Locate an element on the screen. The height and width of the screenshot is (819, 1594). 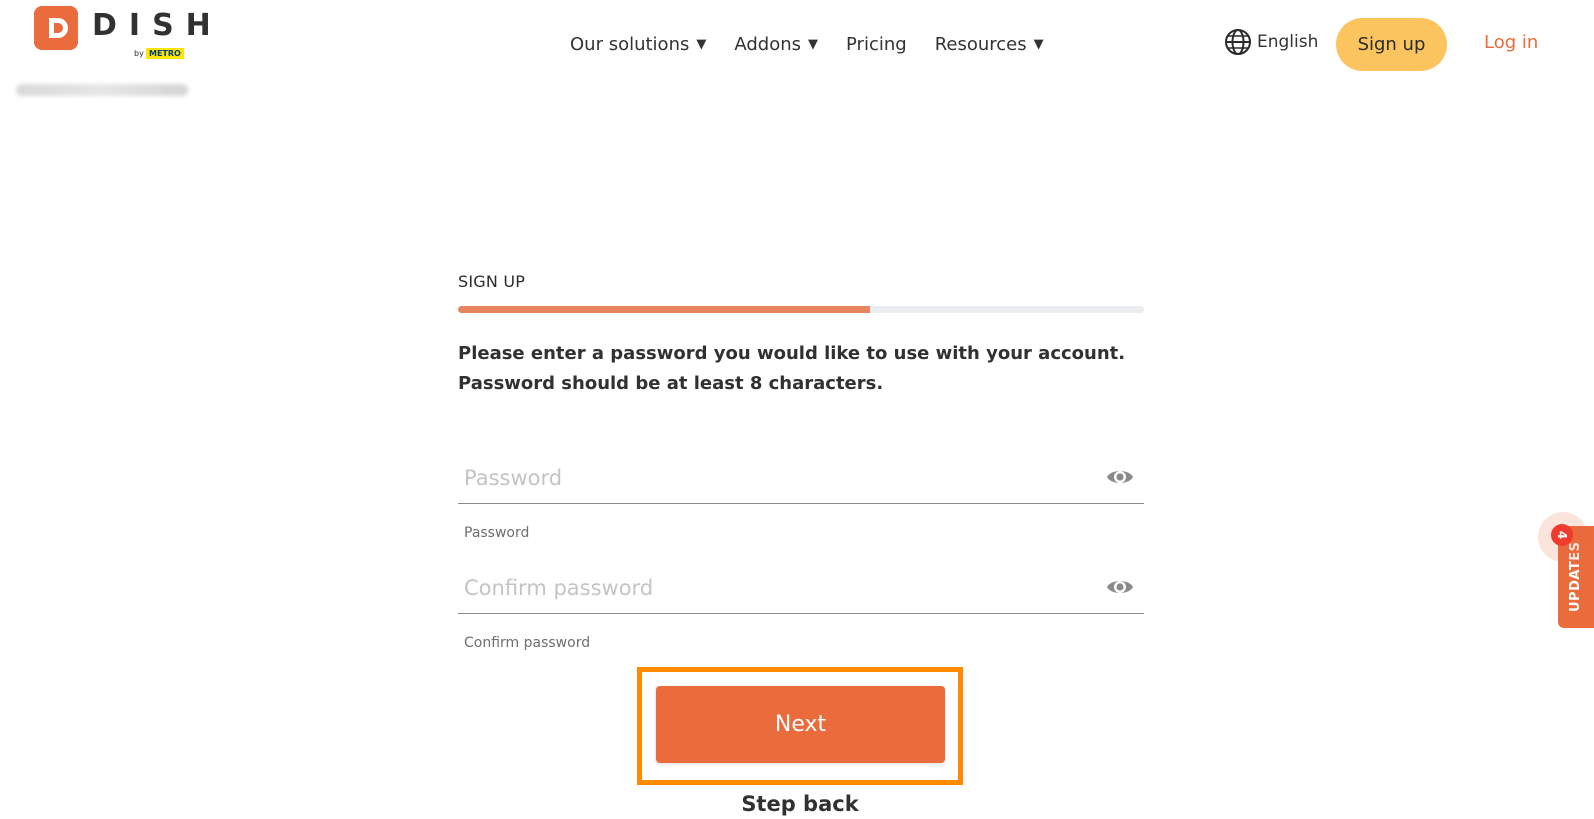
nav-resources: Resources ▼ is located at coordinates (989, 44).